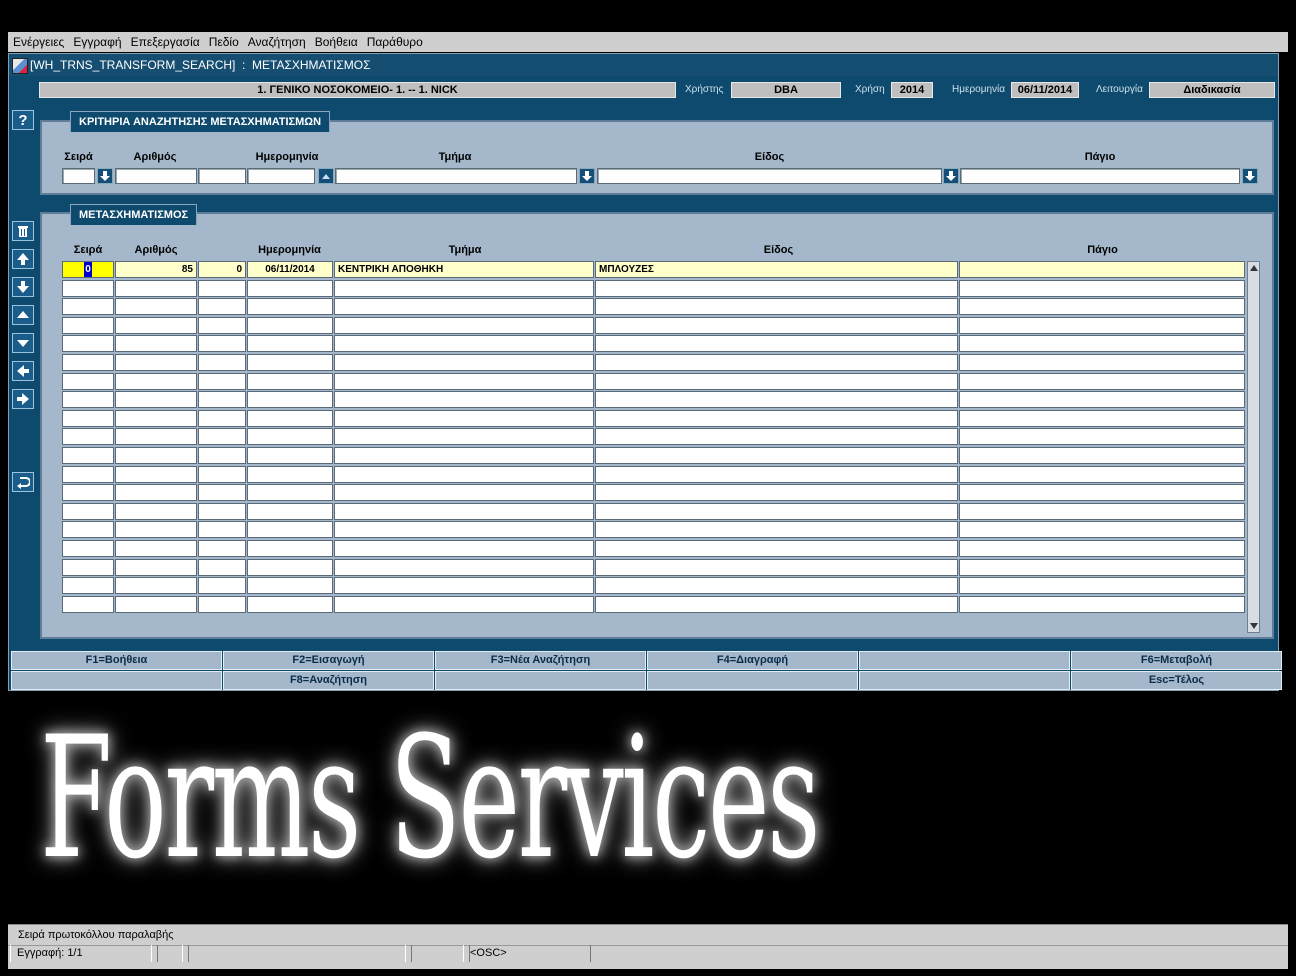 The height and width of the screenshot is (976, 1296). Describe the element at coordinates (96, 40) in the screenshot. I see `menu-item-1: Εγγραφή` at that location.